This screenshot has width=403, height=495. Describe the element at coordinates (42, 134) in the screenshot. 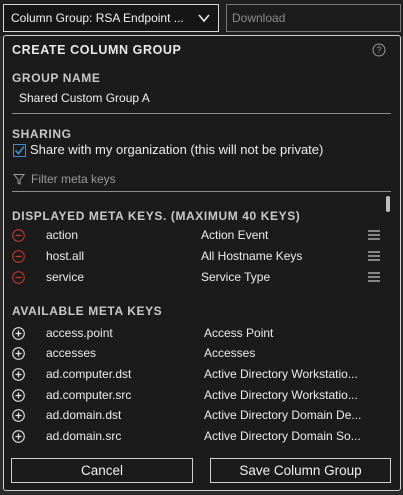

I see `sharing-label: SHARING` at that location.